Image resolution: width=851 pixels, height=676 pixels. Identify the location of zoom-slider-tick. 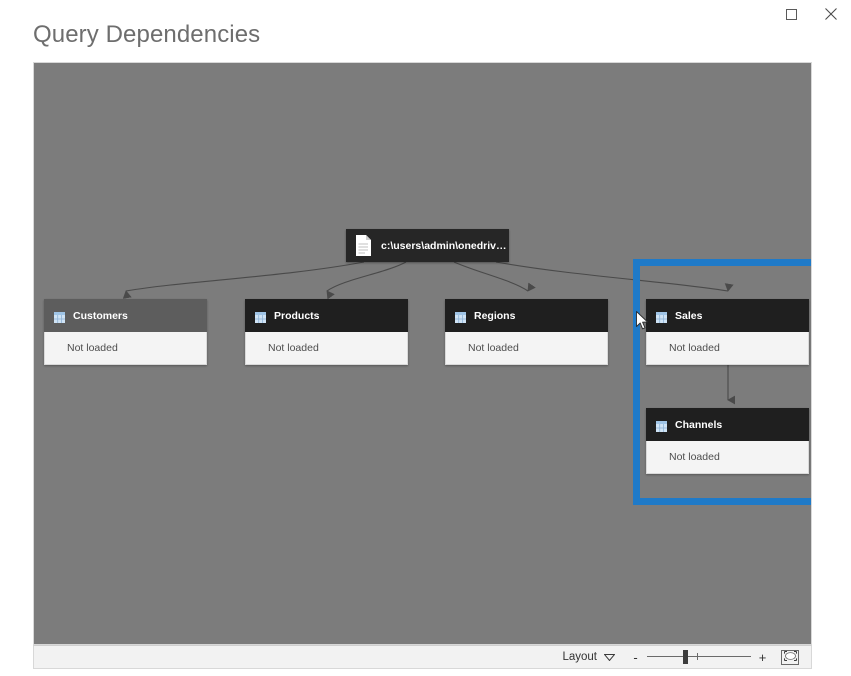
(697, 656).